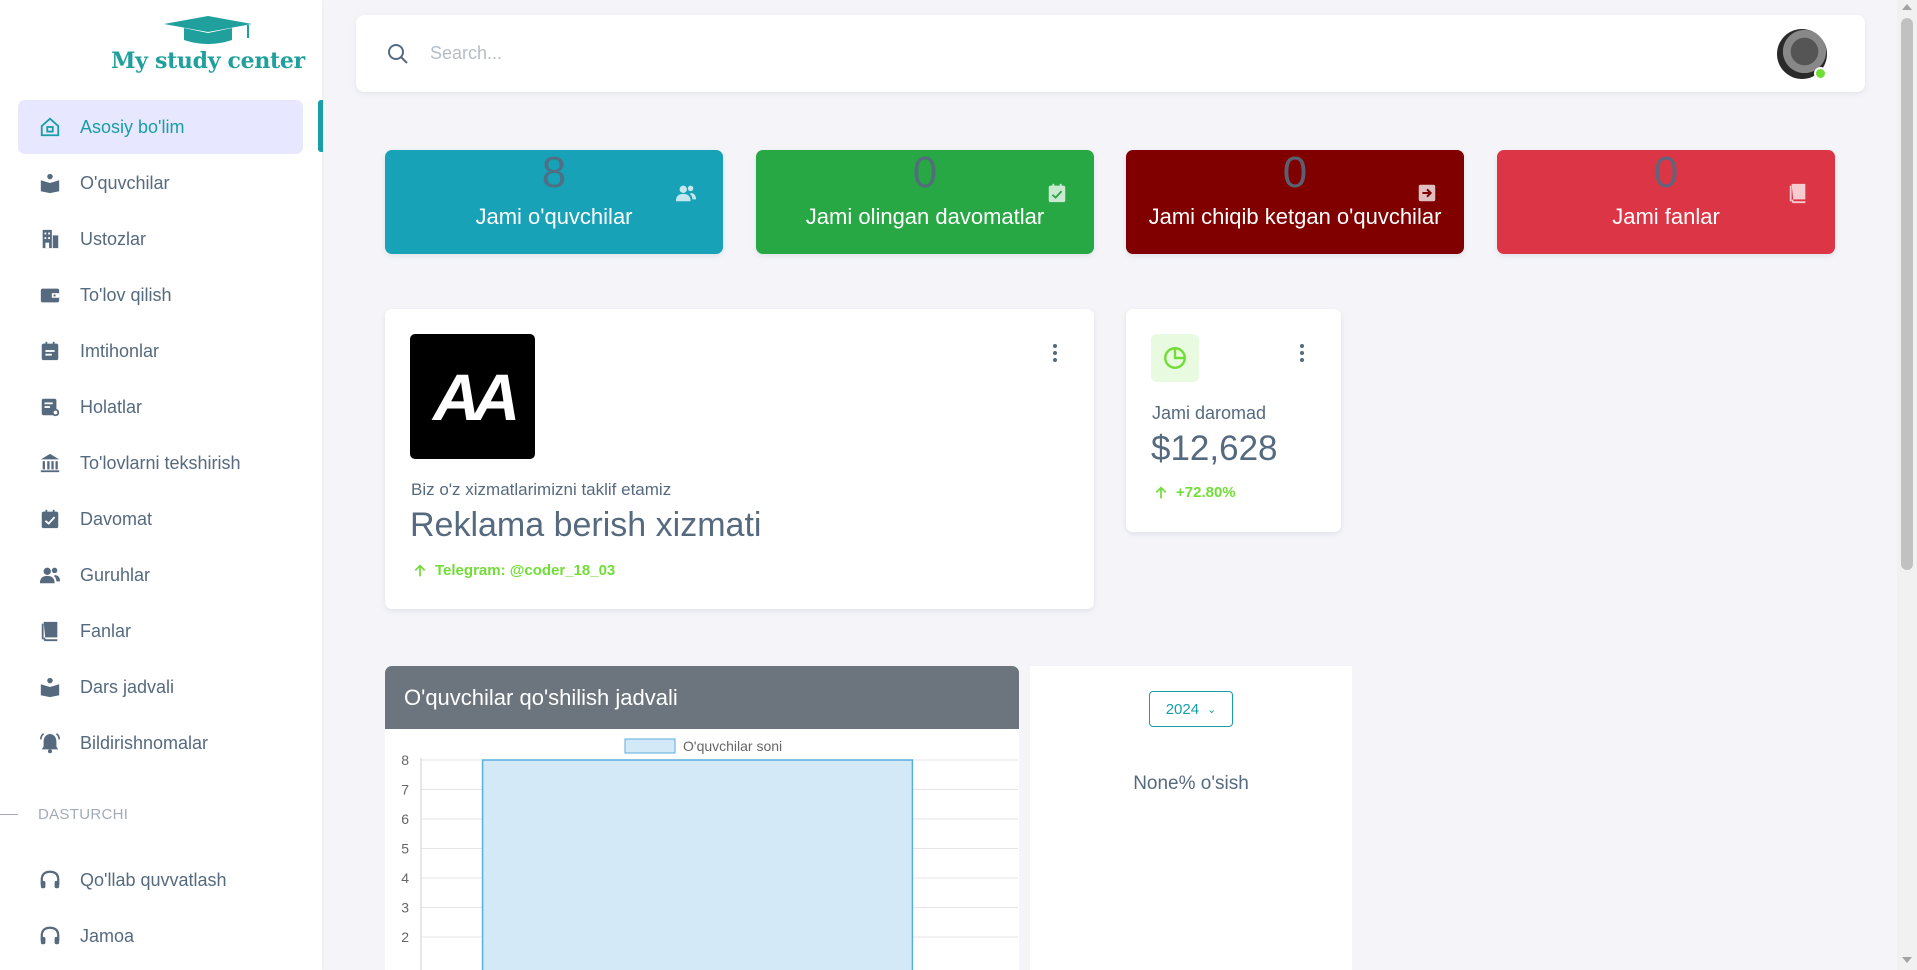 This screenshot has width=1917, height=970. I want to click on stat-label: Jami fanlar, so click(1666, 216).